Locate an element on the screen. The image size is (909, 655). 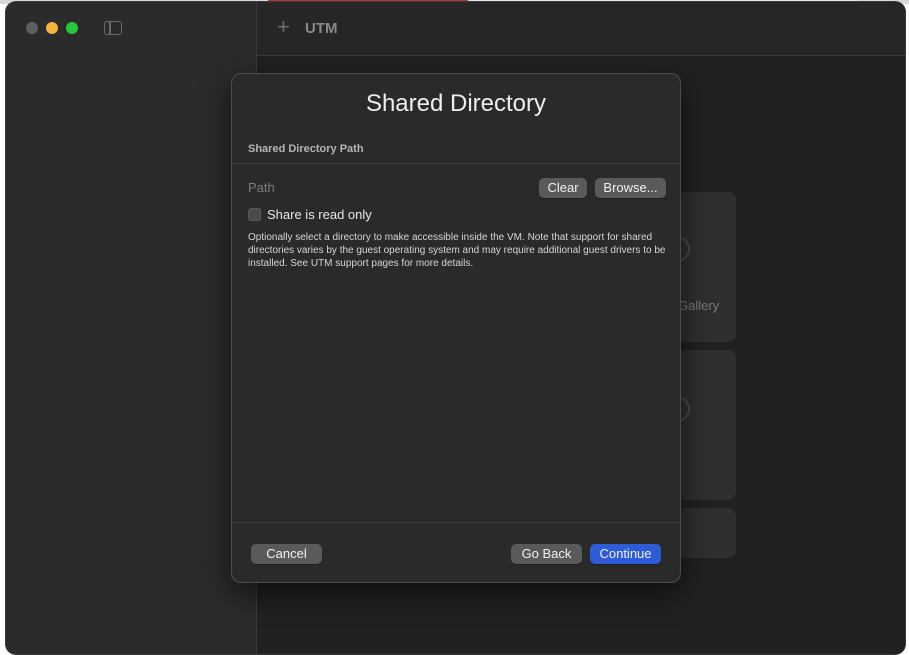
minimize-window-button is located at coordinates (52, 28).